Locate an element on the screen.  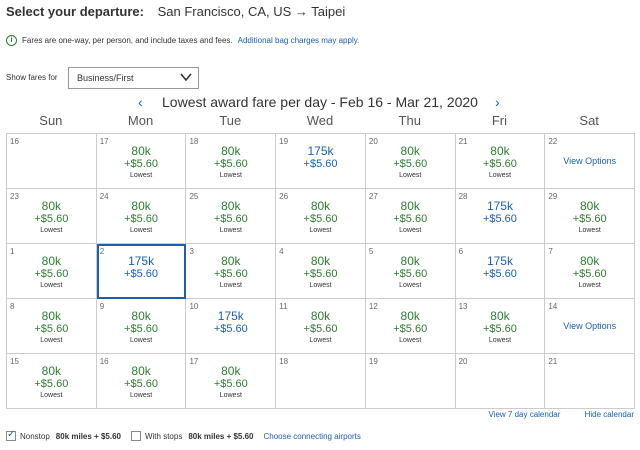
calendar-day-cell: 9 80k +$5.60 Lowest is located at coordinates (141, 326).